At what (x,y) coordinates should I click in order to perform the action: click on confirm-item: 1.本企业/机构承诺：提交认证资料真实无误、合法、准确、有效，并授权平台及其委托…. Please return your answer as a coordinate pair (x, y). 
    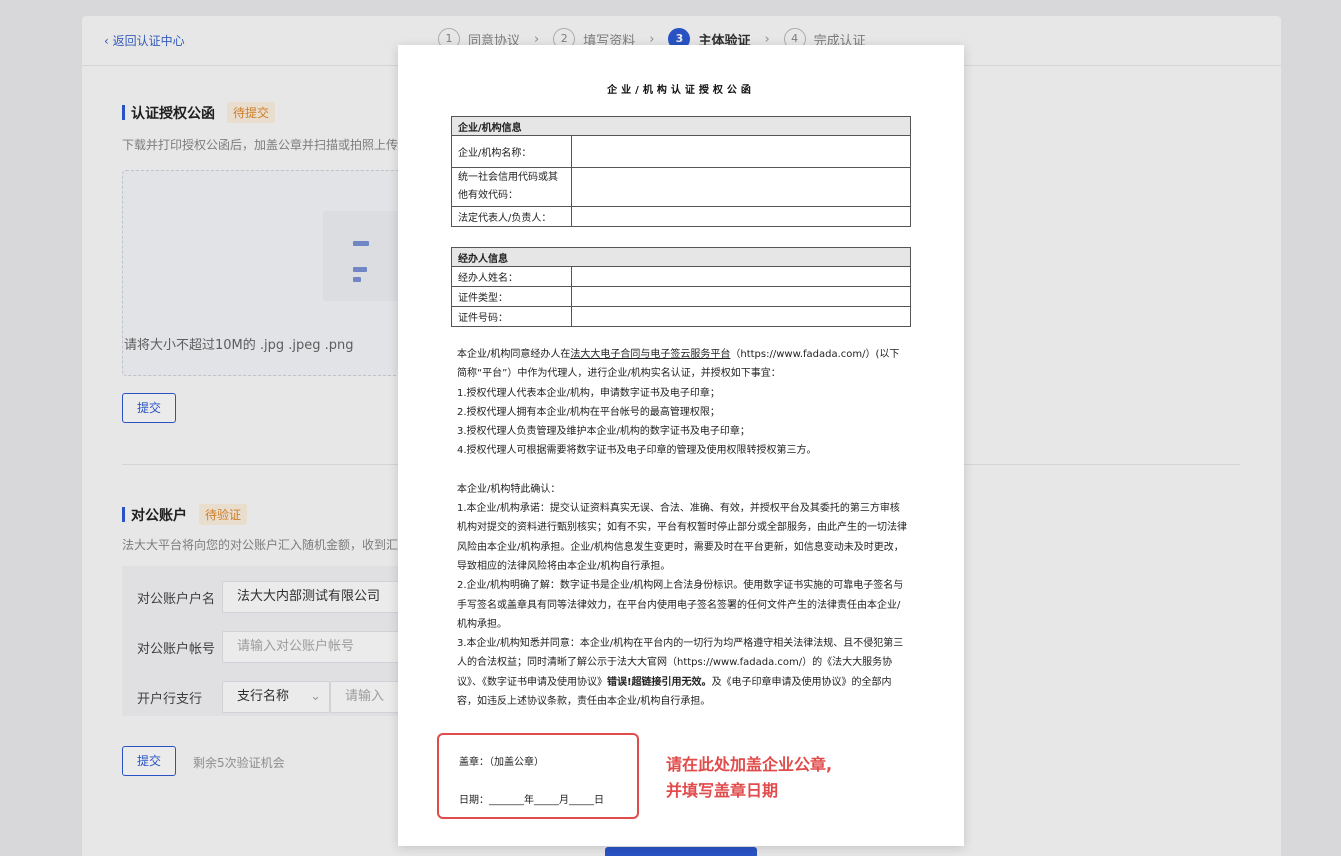
    Looking at the image, I should click on (682, 537).